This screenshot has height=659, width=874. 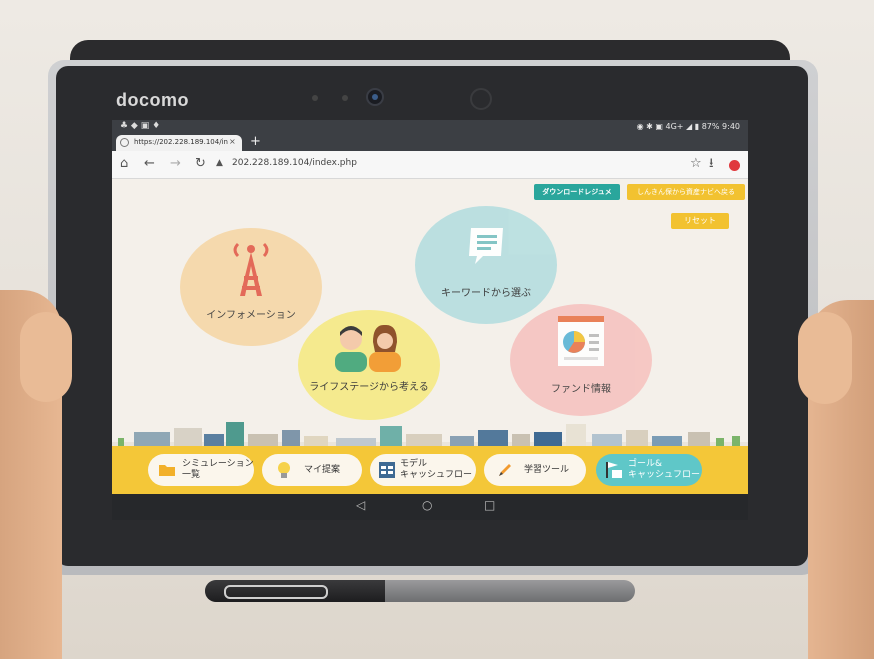 I want to click on lifestage-label: ライフステージから考える, so click(x=369, y=387).